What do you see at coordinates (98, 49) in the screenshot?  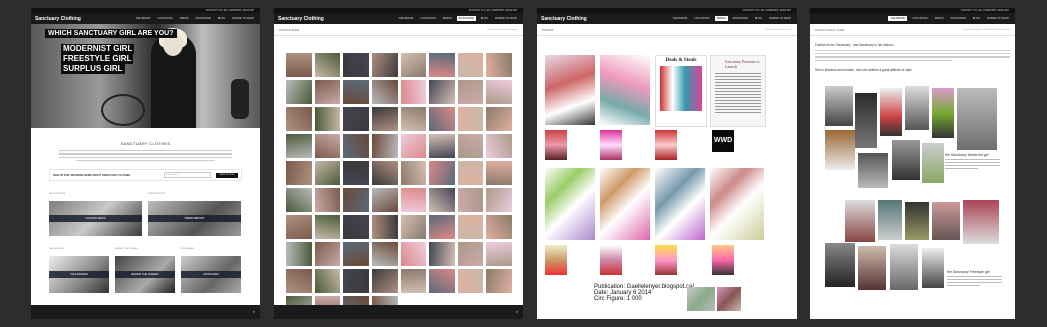 I see `hero-line-modernist: MODERNIST GIRL` at bounding box center [98, 49].